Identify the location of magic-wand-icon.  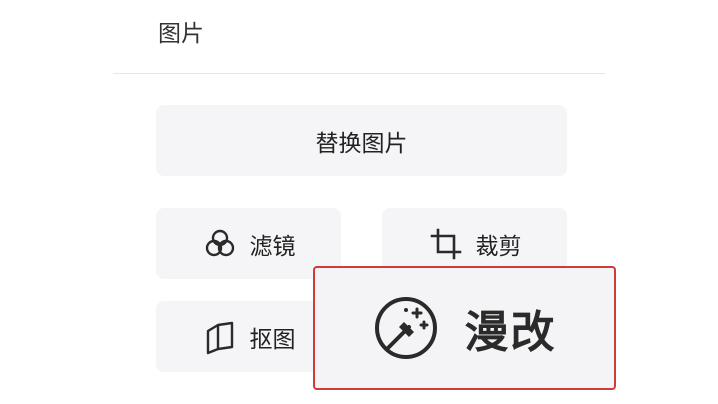
(406, 328).